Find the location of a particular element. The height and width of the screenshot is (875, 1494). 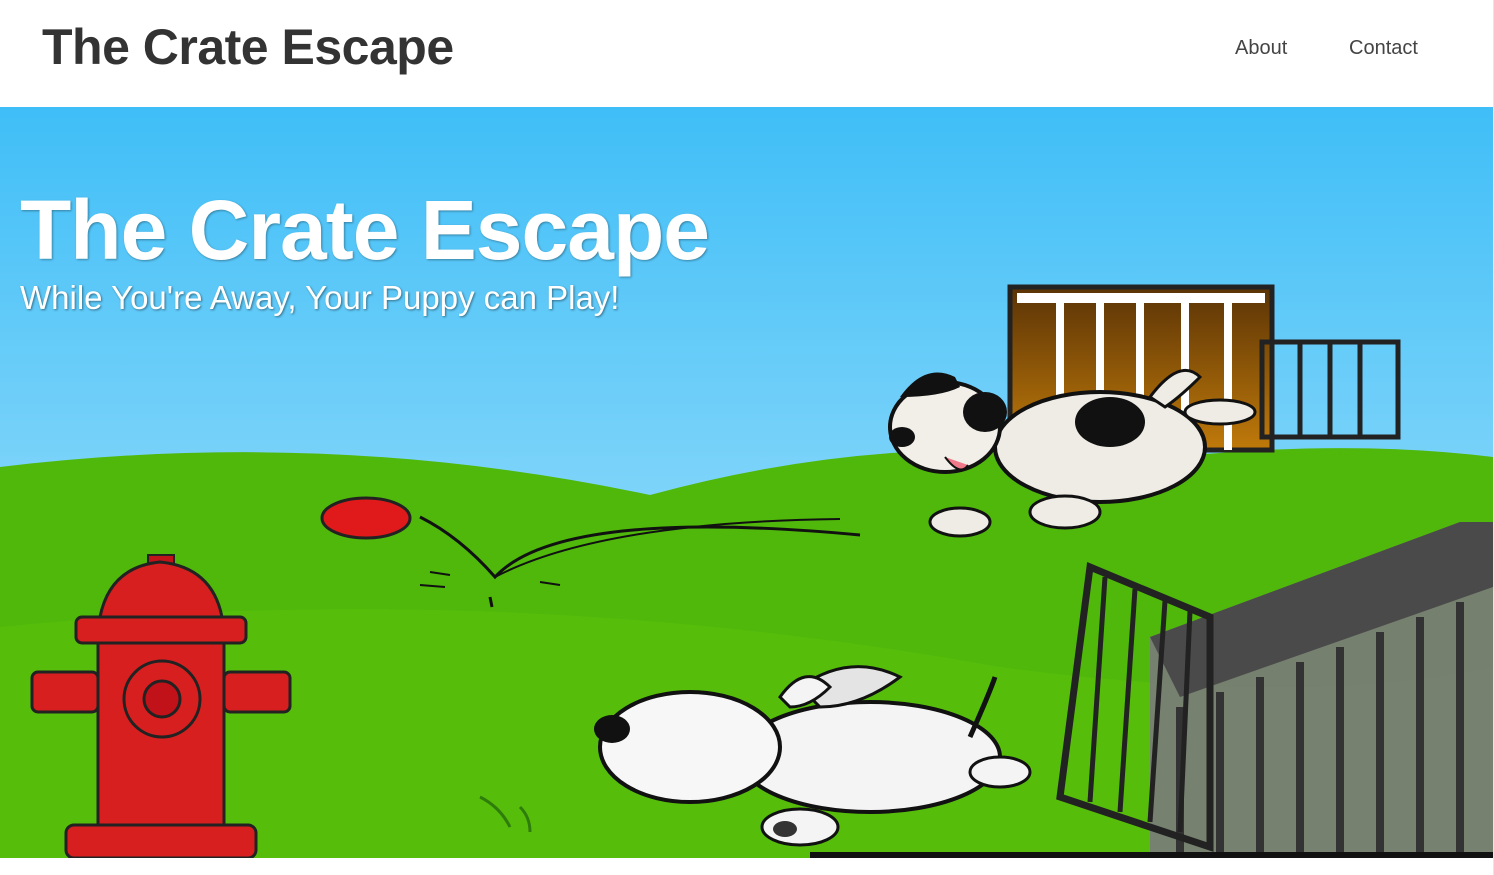

brand-logo: The Crate Escape is located at coordinates (248, 47).